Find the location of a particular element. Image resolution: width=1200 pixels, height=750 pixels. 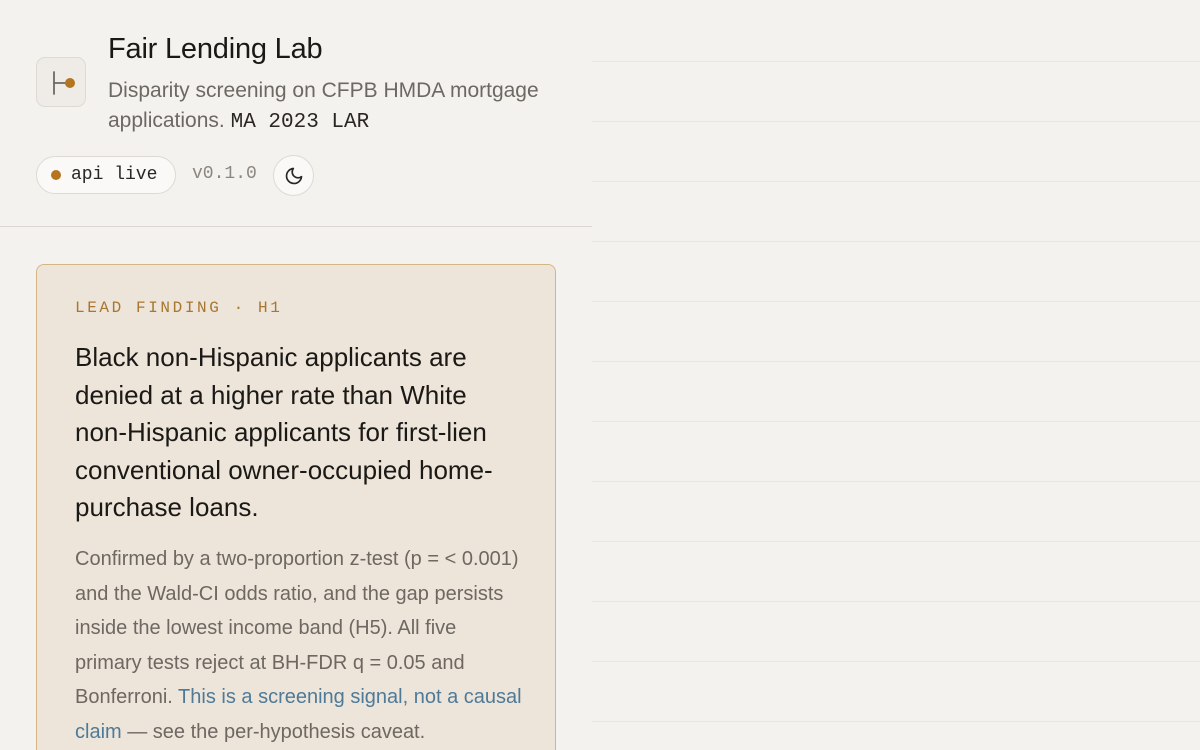

theme-toggle-button is located at coordinates (293, 175).